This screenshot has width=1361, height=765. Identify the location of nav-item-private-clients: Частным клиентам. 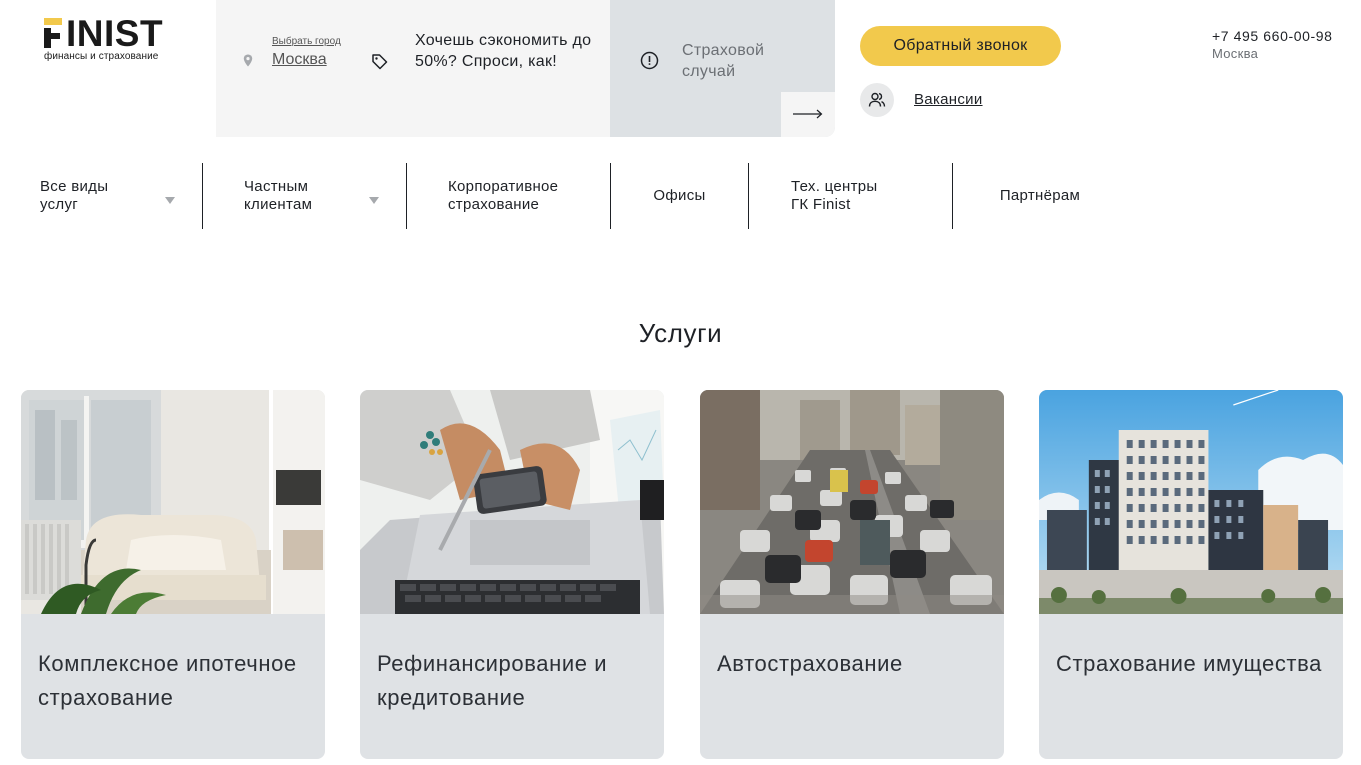
(304, 196).